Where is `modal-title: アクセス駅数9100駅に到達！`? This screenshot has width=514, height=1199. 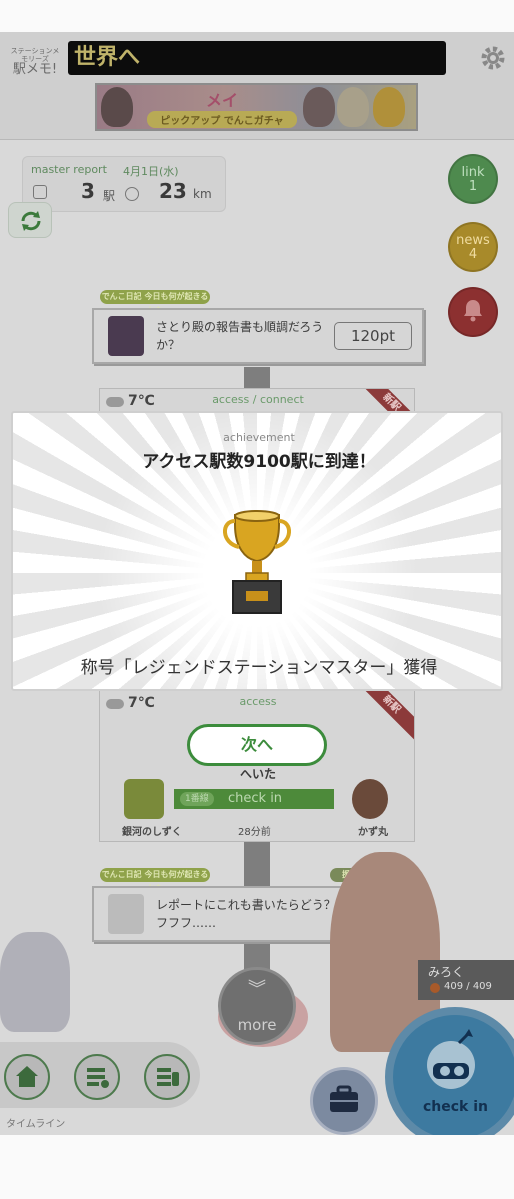
modal-title: アクセス駅数9100駅に到達！ is located at coordinates (259, 462).